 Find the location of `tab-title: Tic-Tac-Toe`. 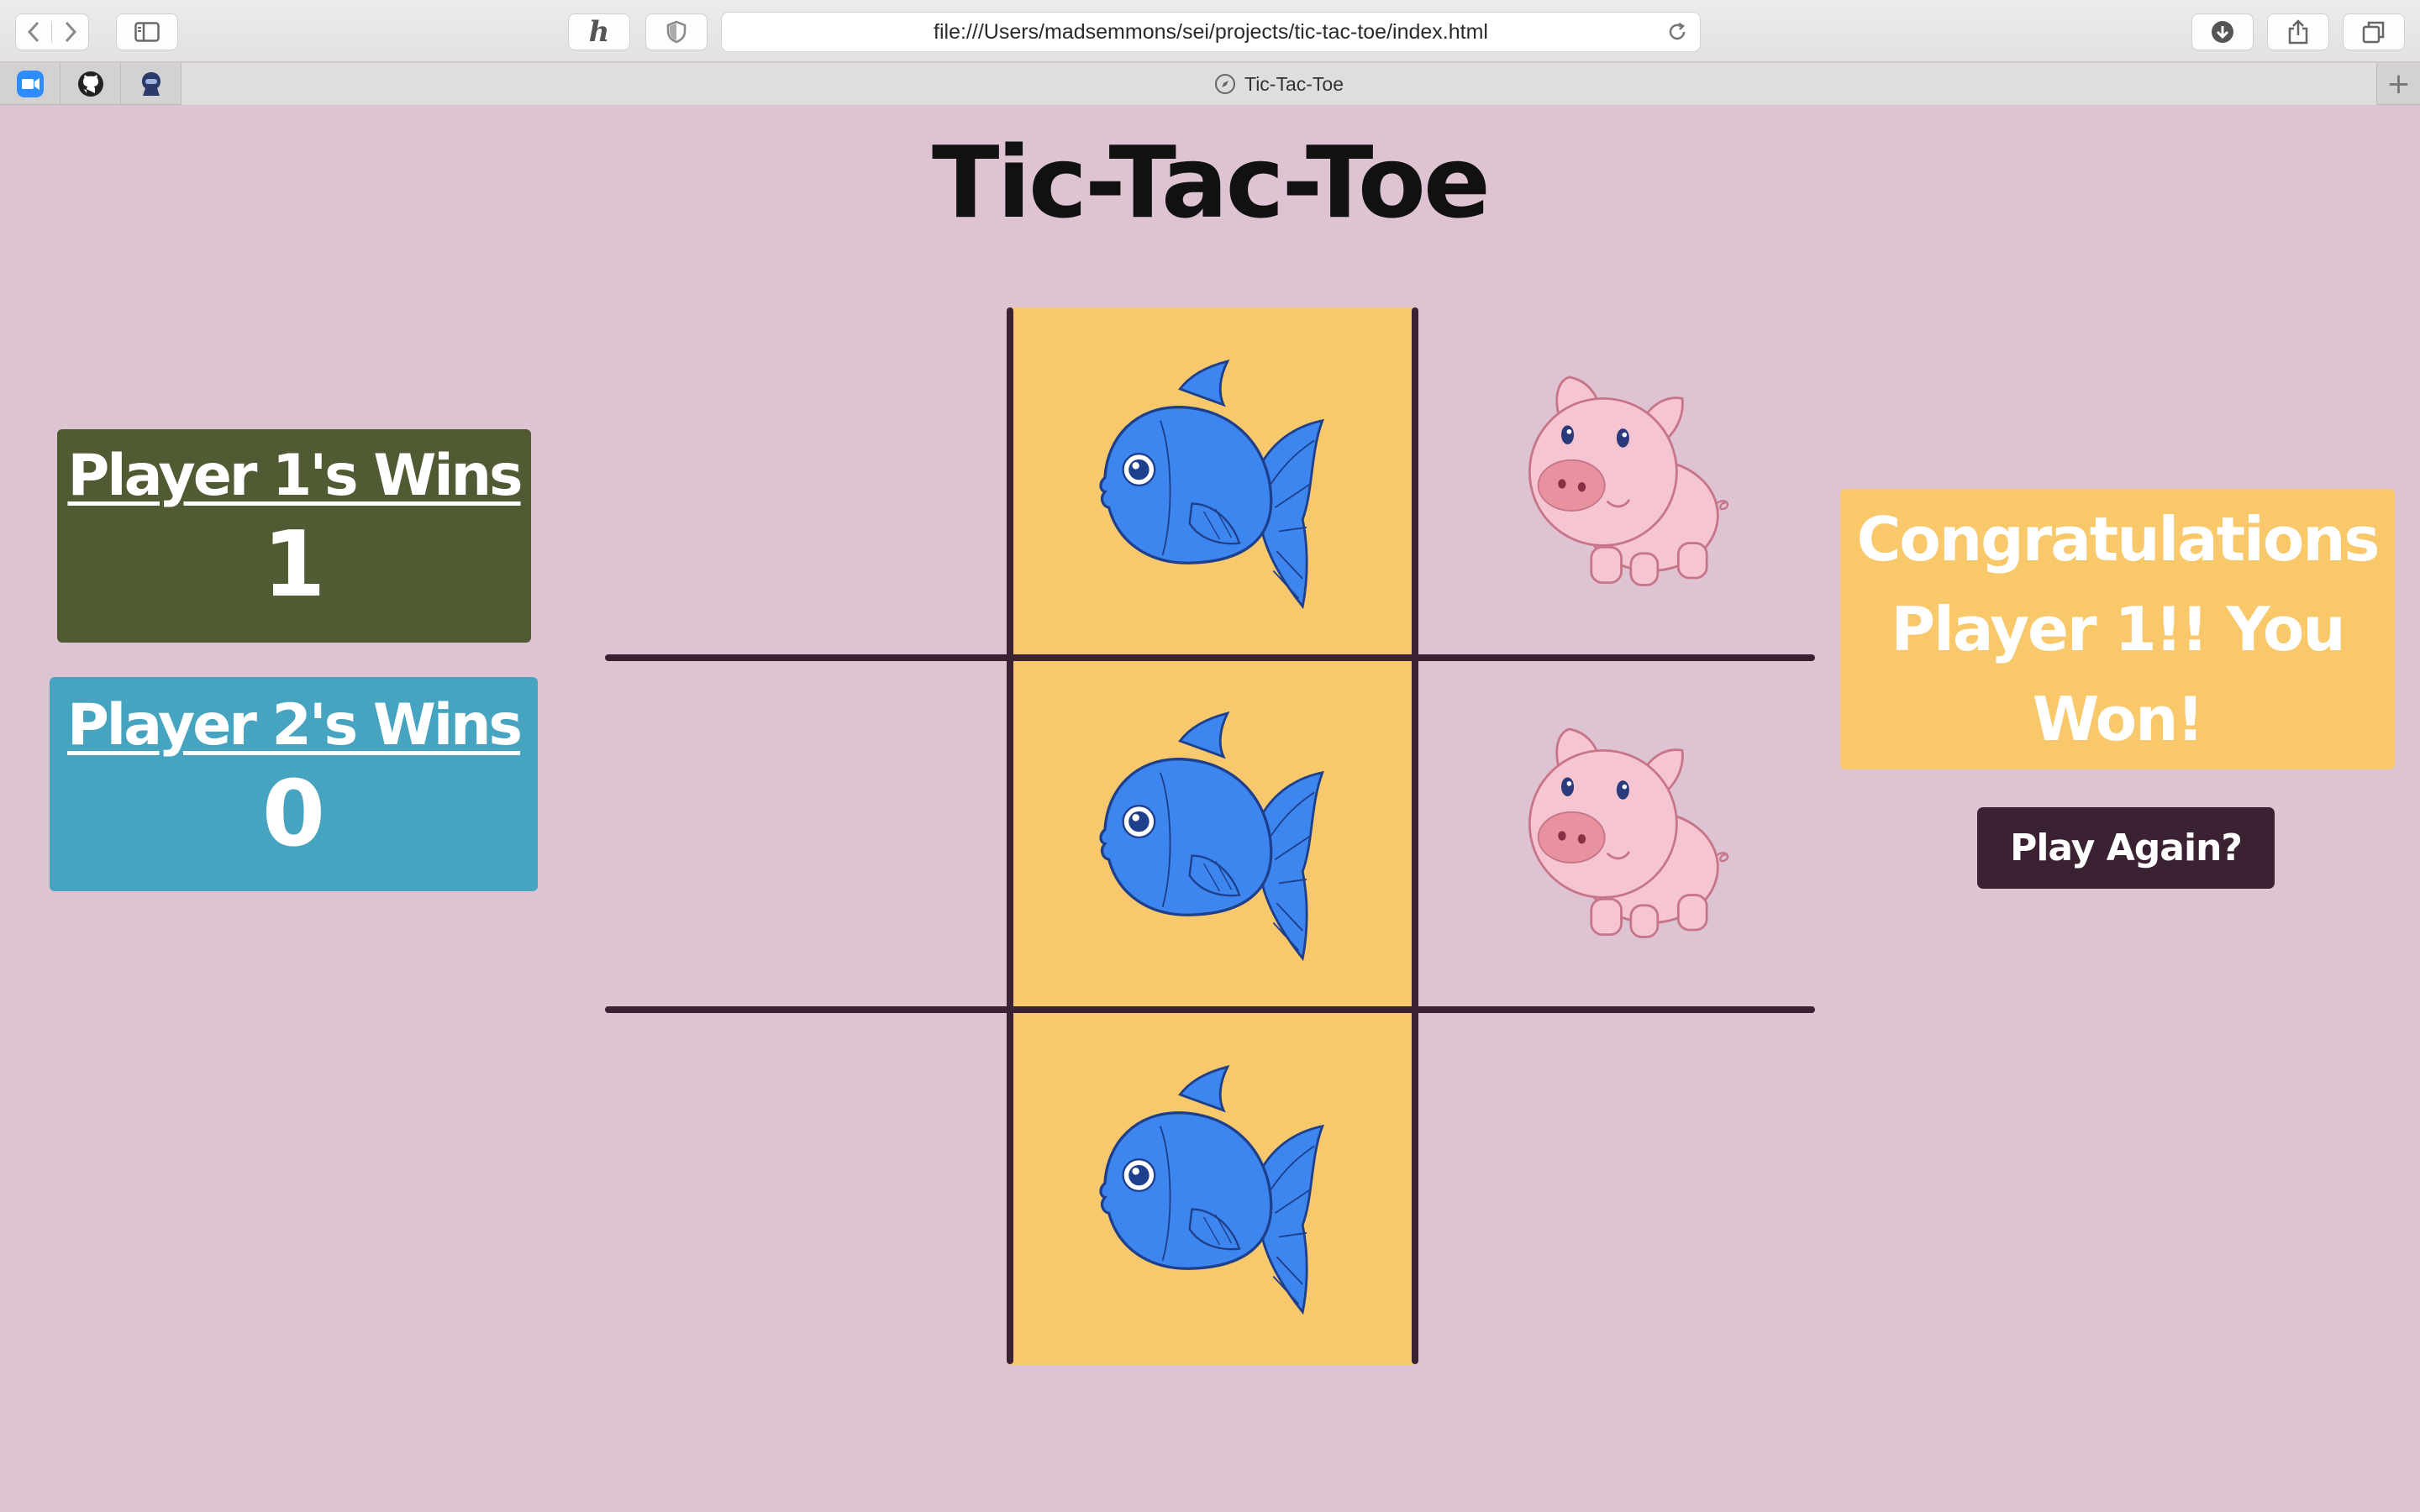

tab-title: Tic-Tac-Toe is located at coordinates (1294, 83).